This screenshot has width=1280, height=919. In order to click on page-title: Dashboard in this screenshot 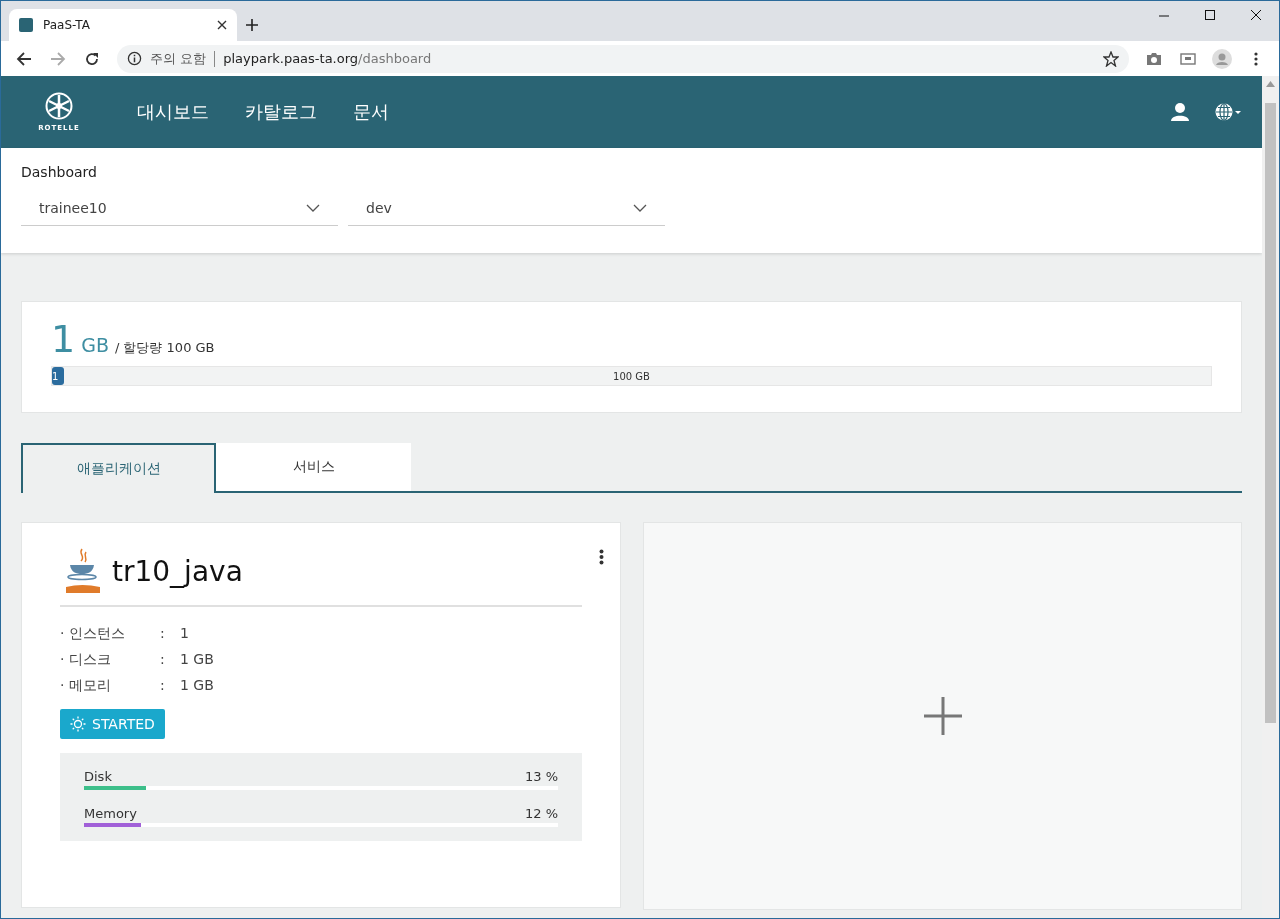, I will do `click(59, 172)`.